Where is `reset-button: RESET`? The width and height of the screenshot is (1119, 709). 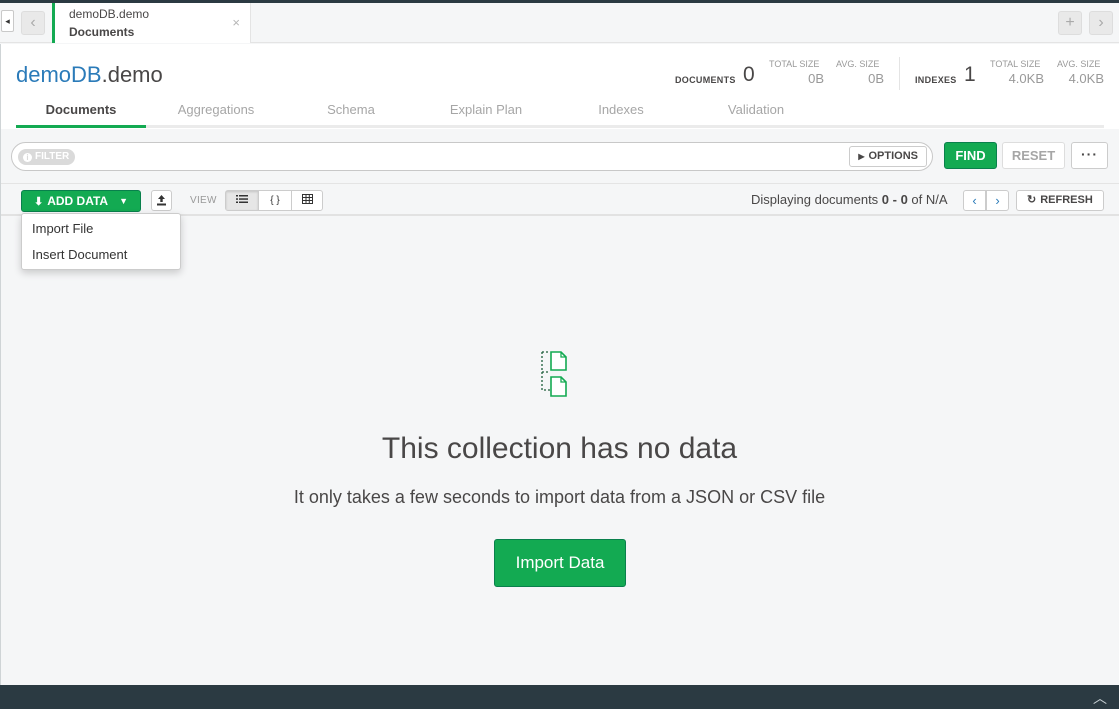 reset-button: RESET is located at coordinates (1033, 155).